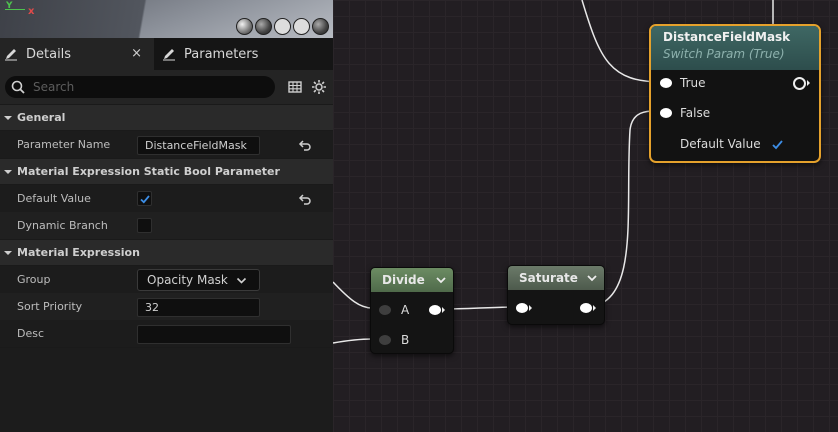 This screenshot has width=838, height=432. I want to click on saturate-node: Saturate, so click(556, 295).